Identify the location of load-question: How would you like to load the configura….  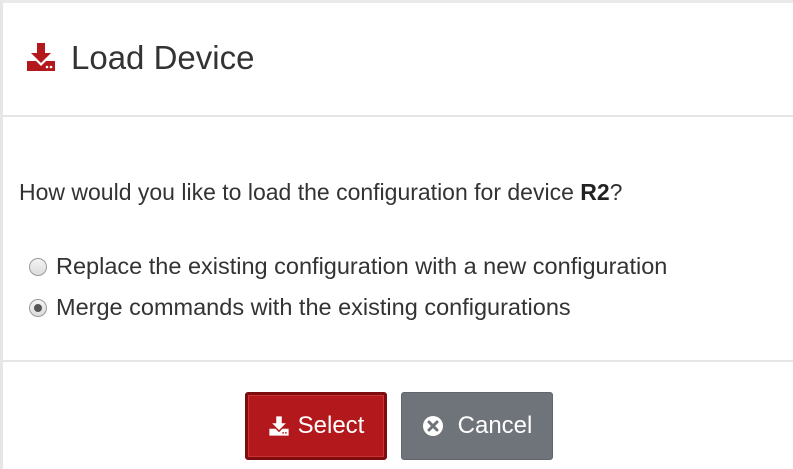
(320, 192).